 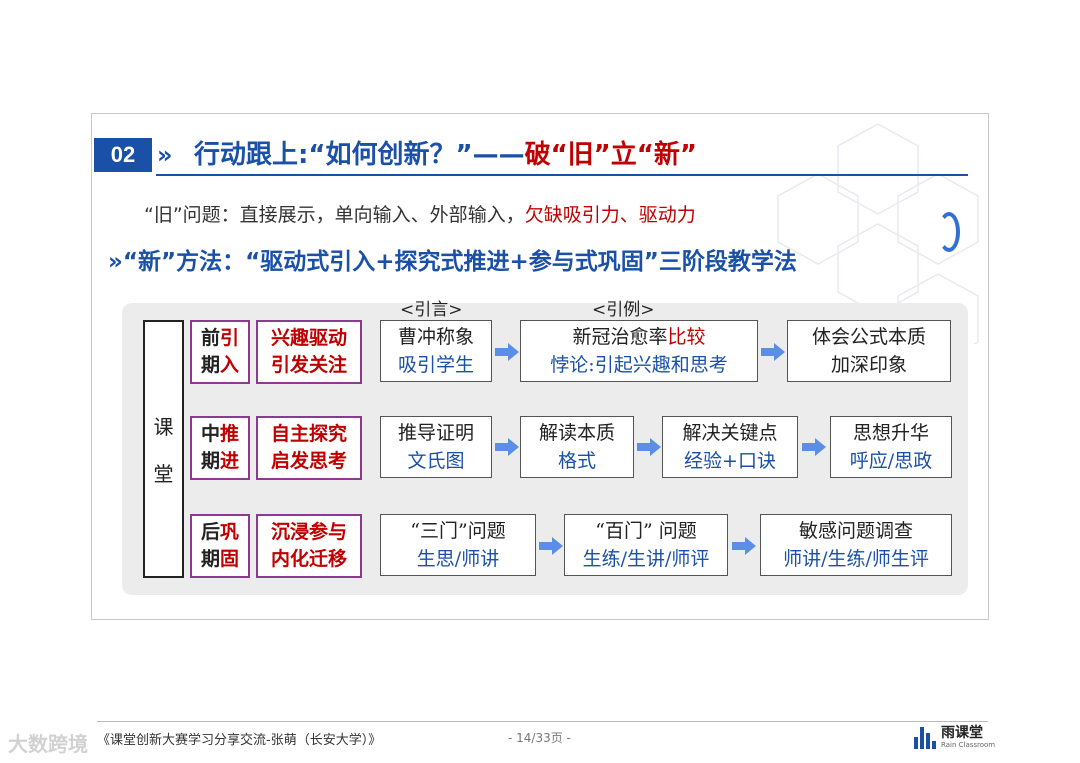 I want to click on phase-char: 巩, so click(x=230, y=532).